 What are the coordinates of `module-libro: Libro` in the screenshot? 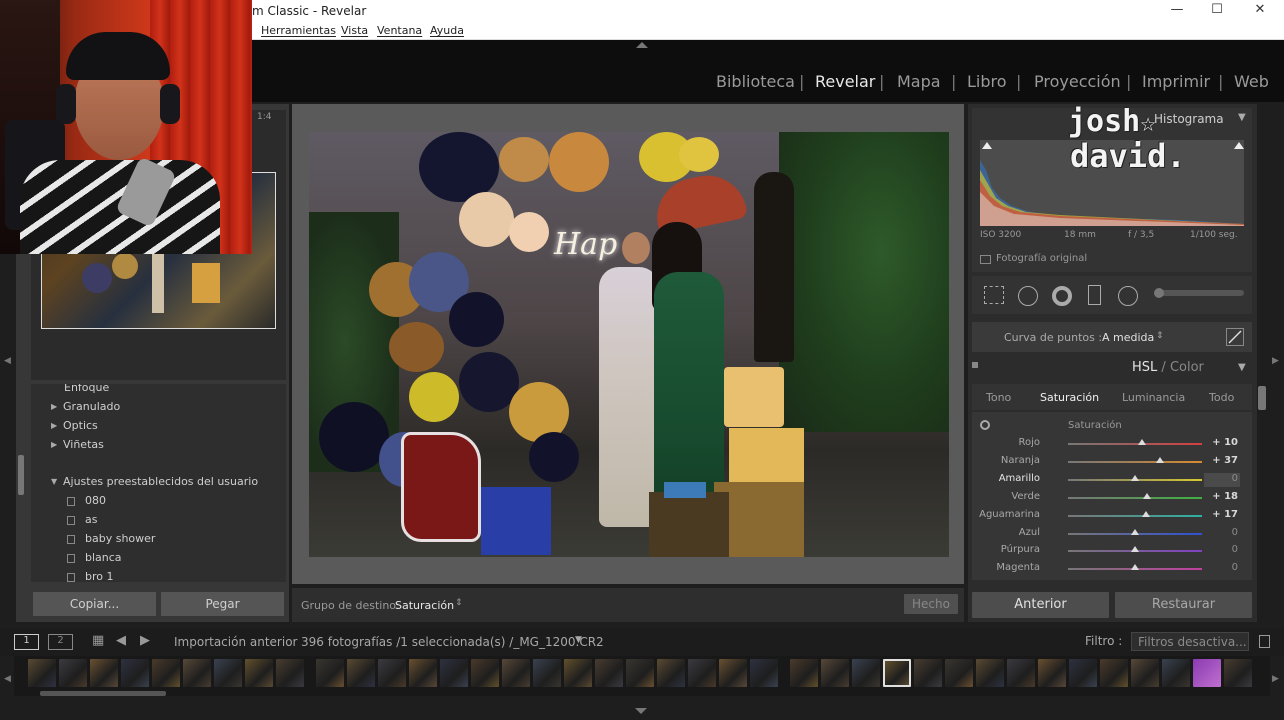 It's located at (987, 81).